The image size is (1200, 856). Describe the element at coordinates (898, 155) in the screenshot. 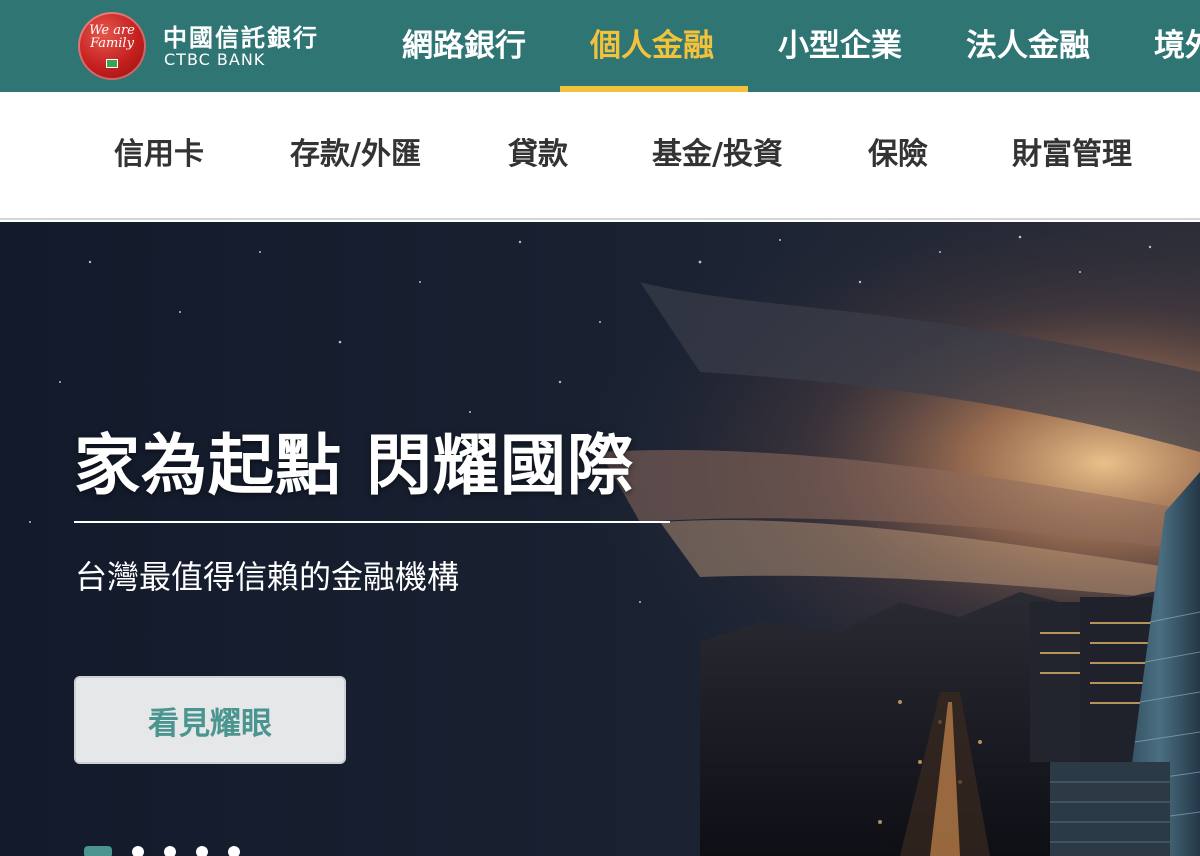

I see `sub-nav-insurance: 保險` at that location.